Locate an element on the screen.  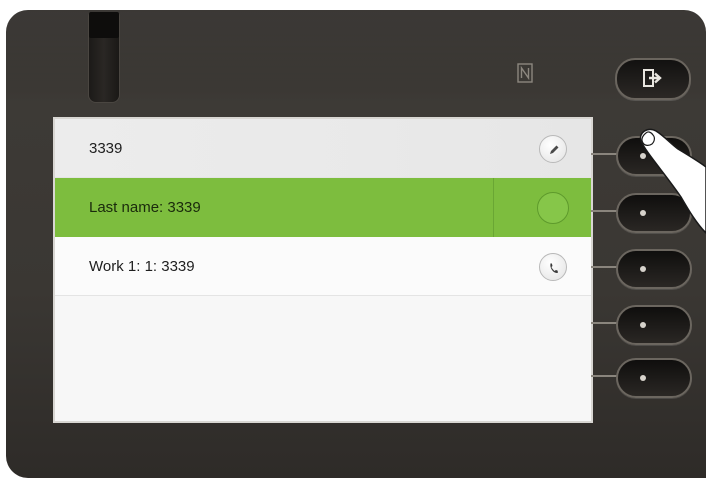
call-button is located at coordinates (553, 267).